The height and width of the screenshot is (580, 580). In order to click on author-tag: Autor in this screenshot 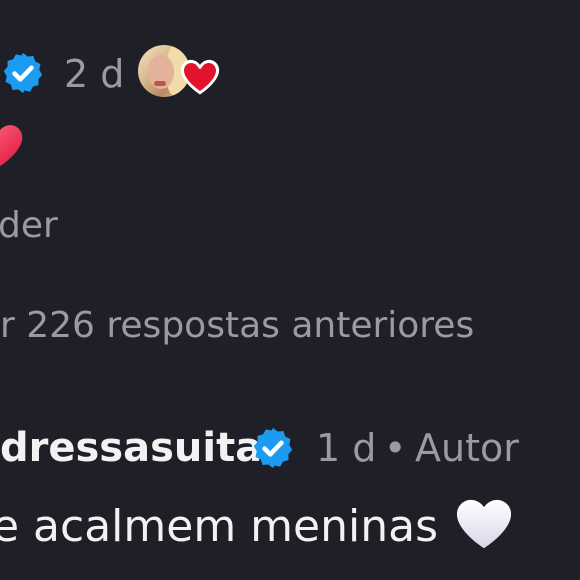, I will do `click(467, 448)`.